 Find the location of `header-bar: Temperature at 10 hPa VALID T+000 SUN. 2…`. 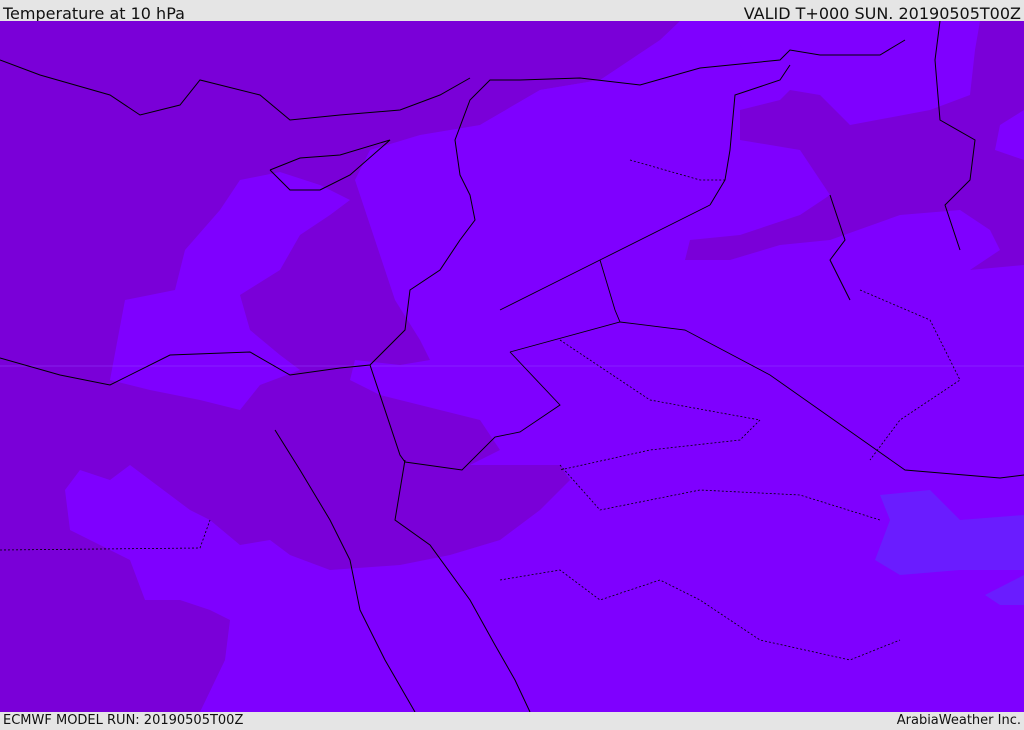

header-bar: Temperature at 10 hPa VALID T+000 SUN. 2… is located at coordinates (512, 11).